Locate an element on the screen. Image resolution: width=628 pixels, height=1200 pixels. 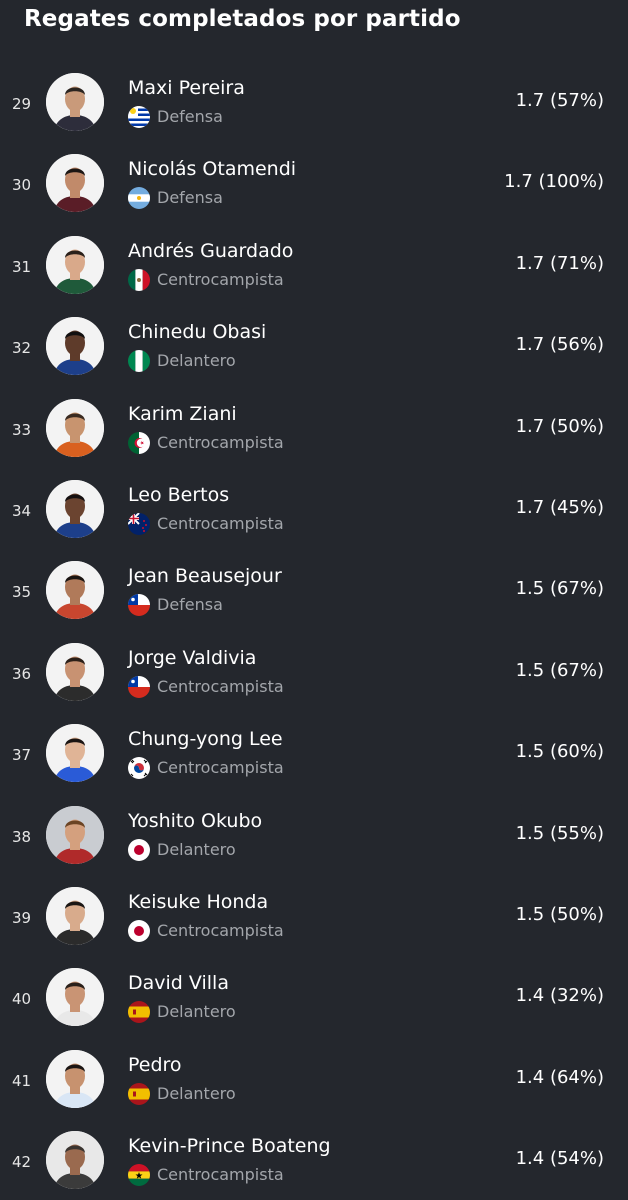
mexico-flag-icon is located at coordinates (139, 279).